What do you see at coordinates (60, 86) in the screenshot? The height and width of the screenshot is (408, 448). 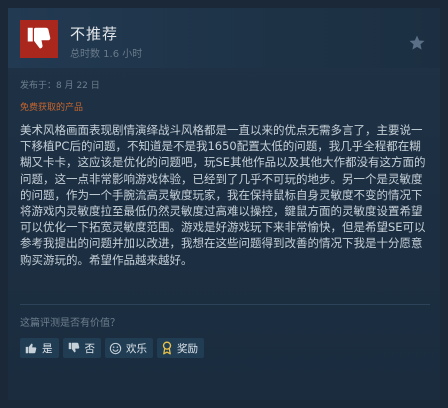 I see `posted-date: 发布于：8 月 22 日` at bounding box center [60, 86].